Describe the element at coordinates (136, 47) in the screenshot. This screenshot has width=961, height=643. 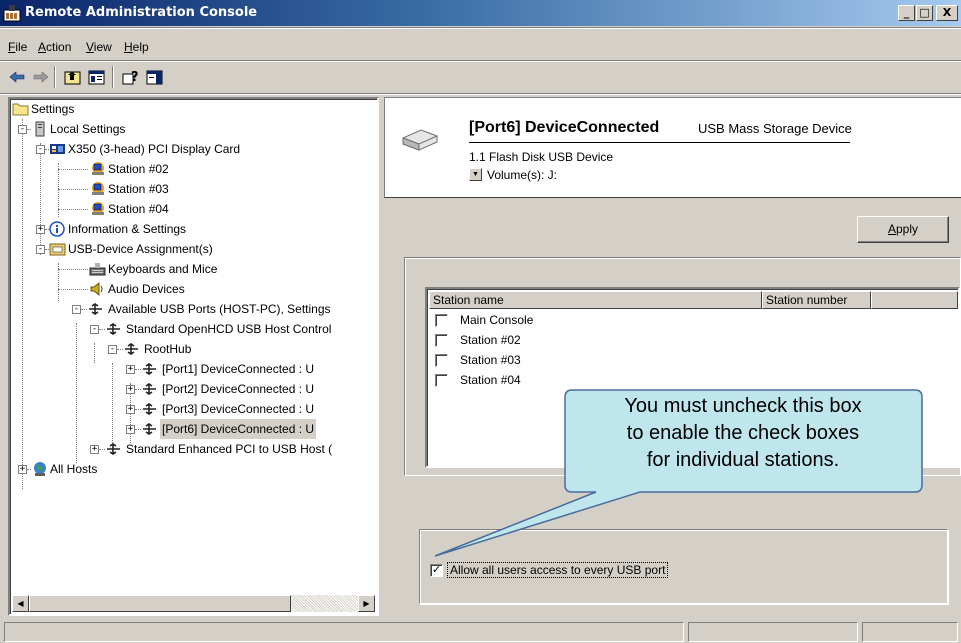
I see `menu-help: Help` at that location.